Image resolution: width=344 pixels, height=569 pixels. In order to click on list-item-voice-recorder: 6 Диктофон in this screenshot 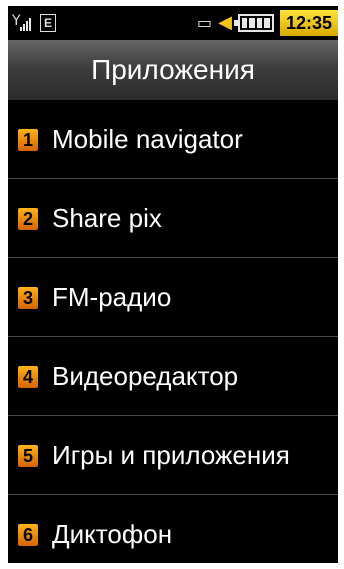, I will do `click(173, 529)`.